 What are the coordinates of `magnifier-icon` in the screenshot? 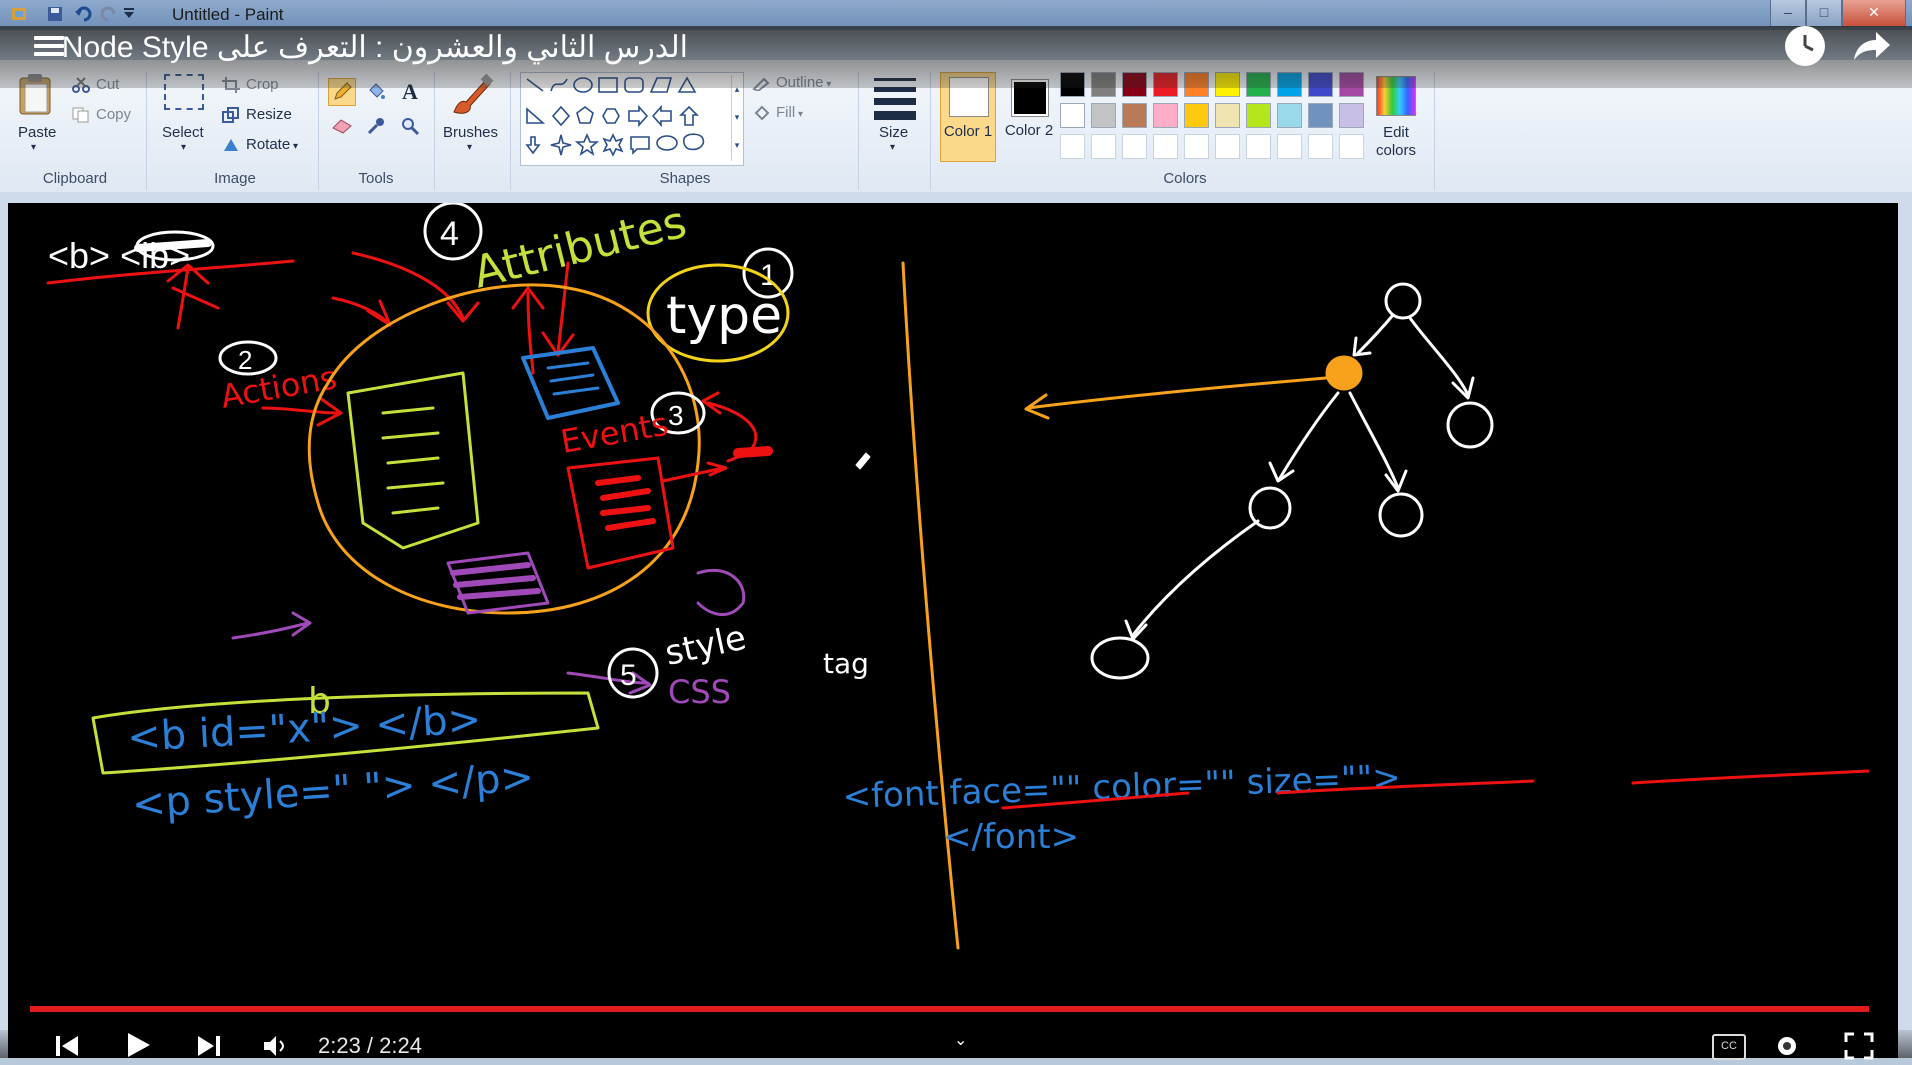 It's located at (410, 126).